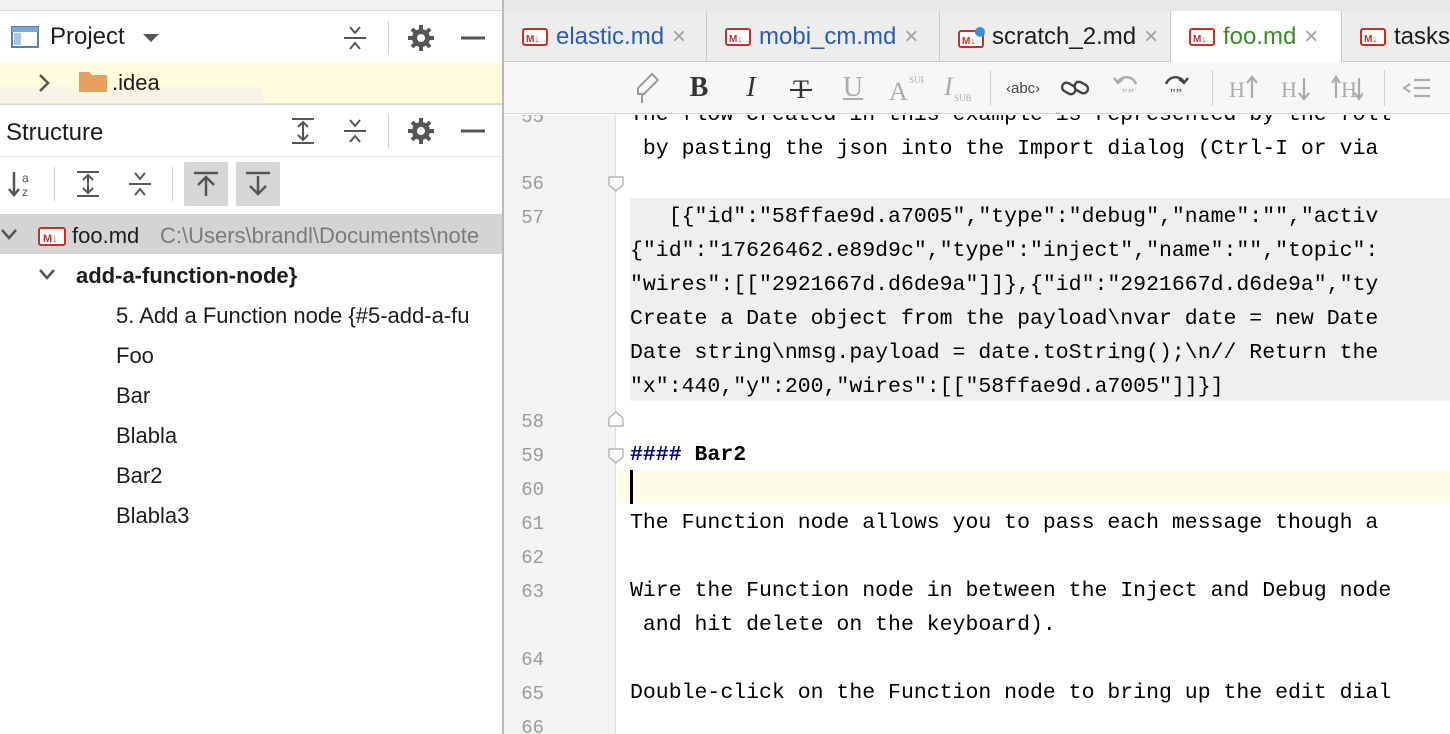 The width and height of the screenshot is (1450, 734). What do you see at coordinates (631, 487) in the screenshot?
I see `text-caret` at bounding box center [631, 487].